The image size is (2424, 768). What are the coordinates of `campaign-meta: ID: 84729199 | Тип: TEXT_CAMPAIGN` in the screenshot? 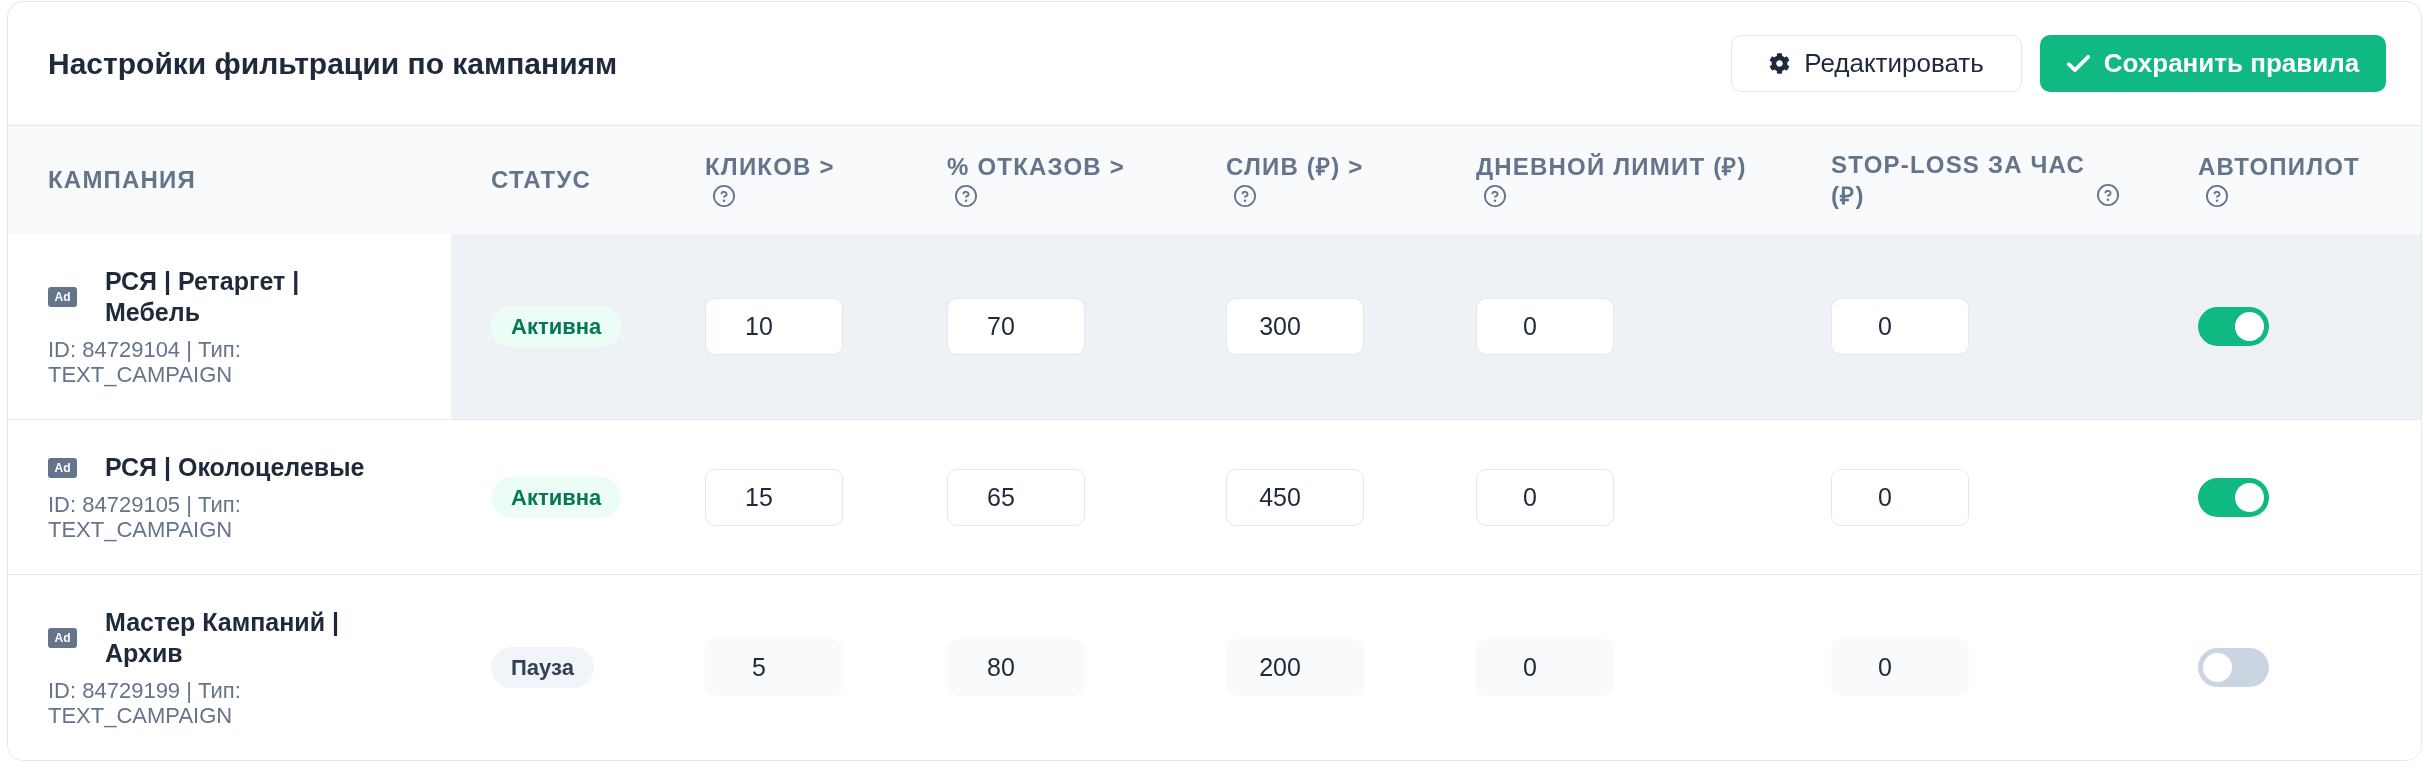 It's located at (145, 703).